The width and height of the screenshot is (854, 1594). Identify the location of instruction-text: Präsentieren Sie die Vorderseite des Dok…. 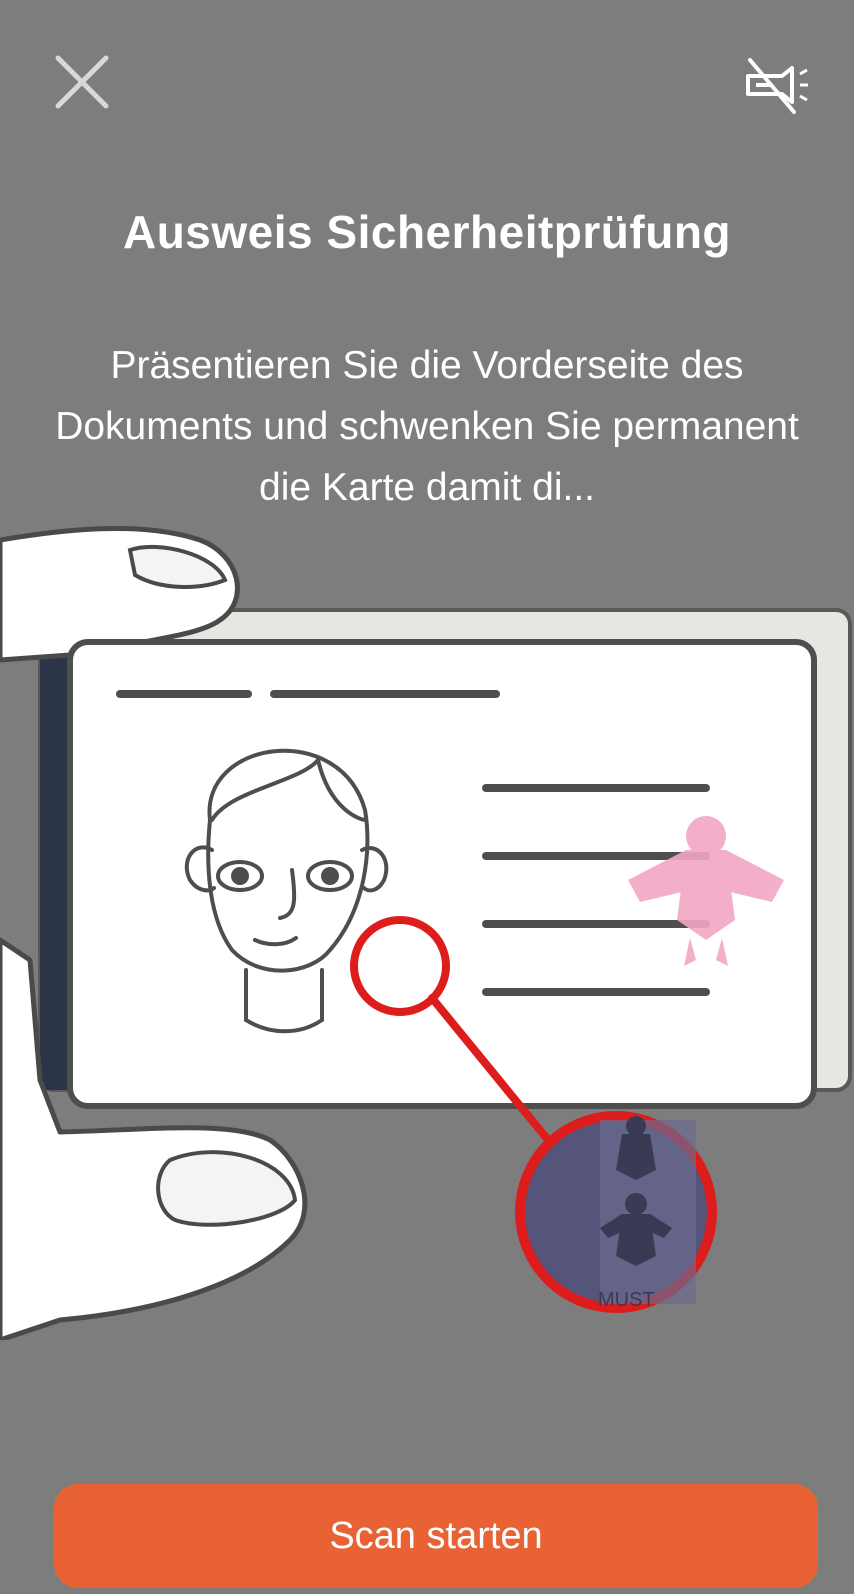
(427, 426).